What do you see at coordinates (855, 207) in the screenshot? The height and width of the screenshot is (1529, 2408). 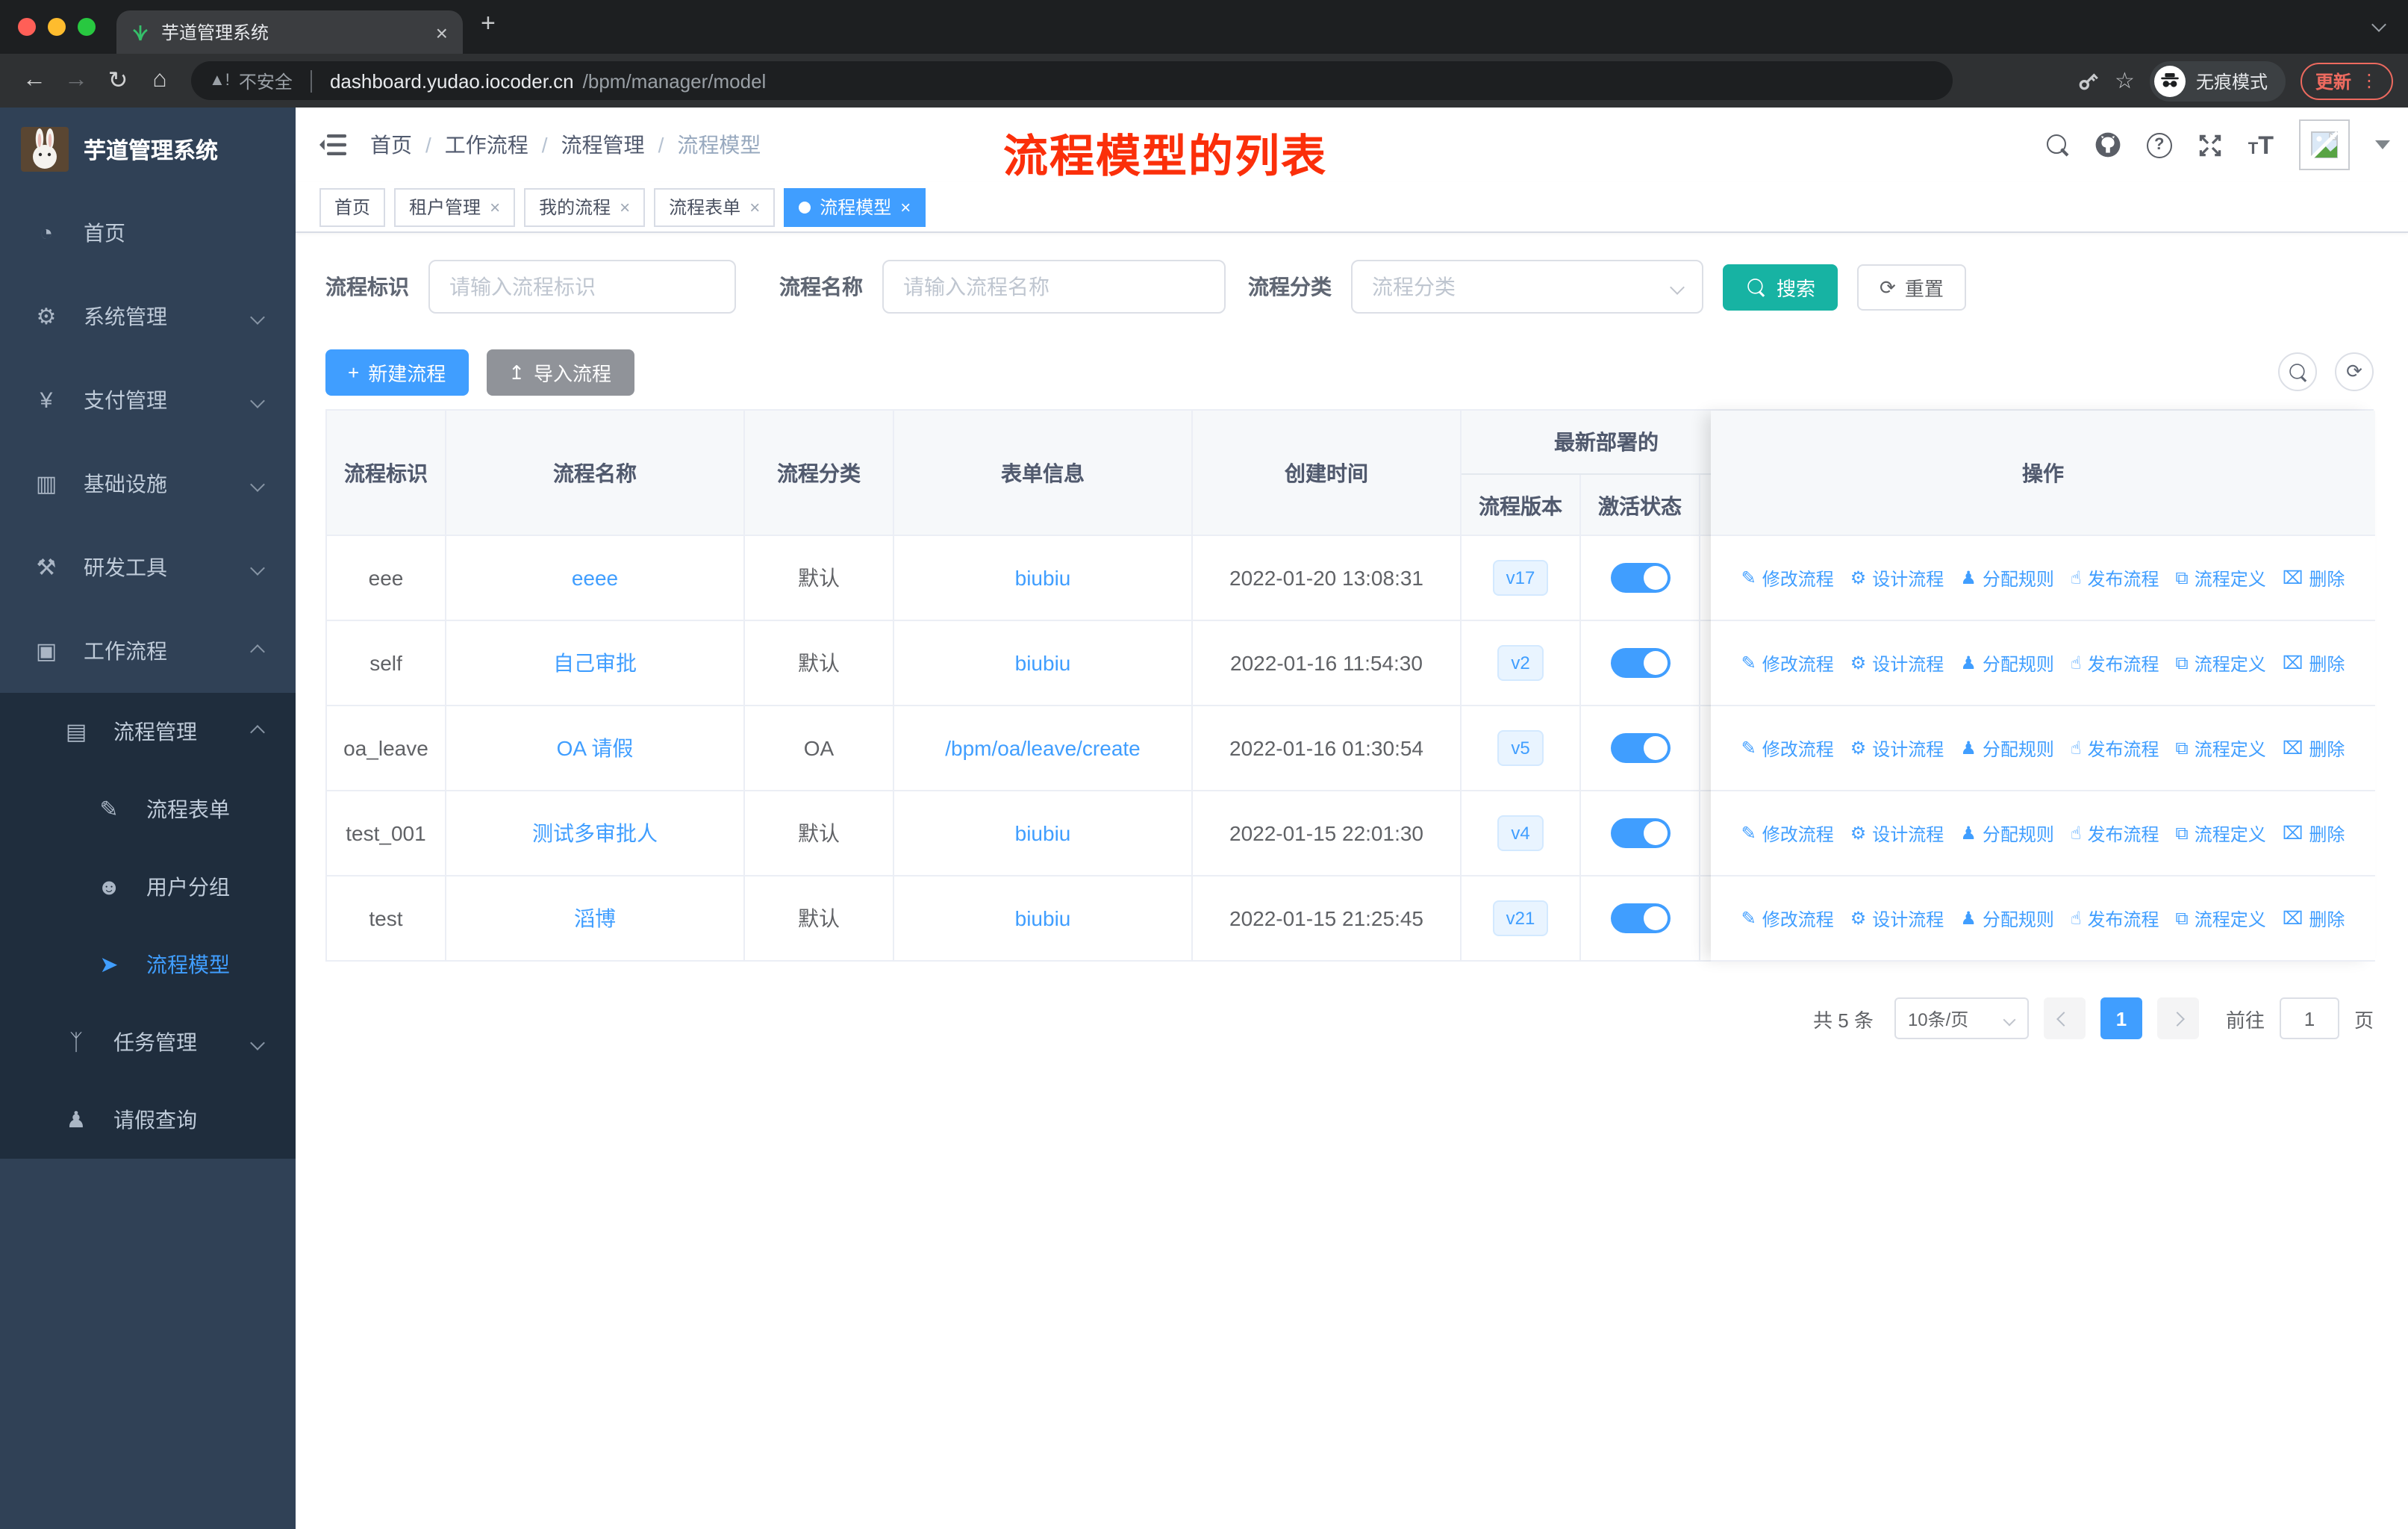 I see `tag-process-model: 流程模型 ×` at bounding box center [855, 207].